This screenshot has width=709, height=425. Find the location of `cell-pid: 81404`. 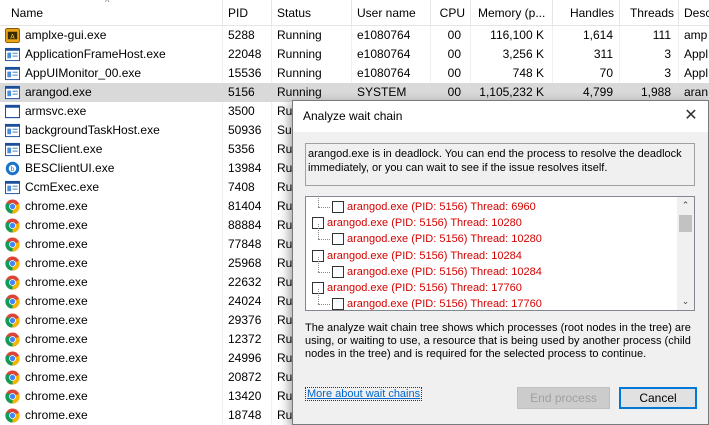

cell-pid: 81404 is located at coordinates (245, 206).